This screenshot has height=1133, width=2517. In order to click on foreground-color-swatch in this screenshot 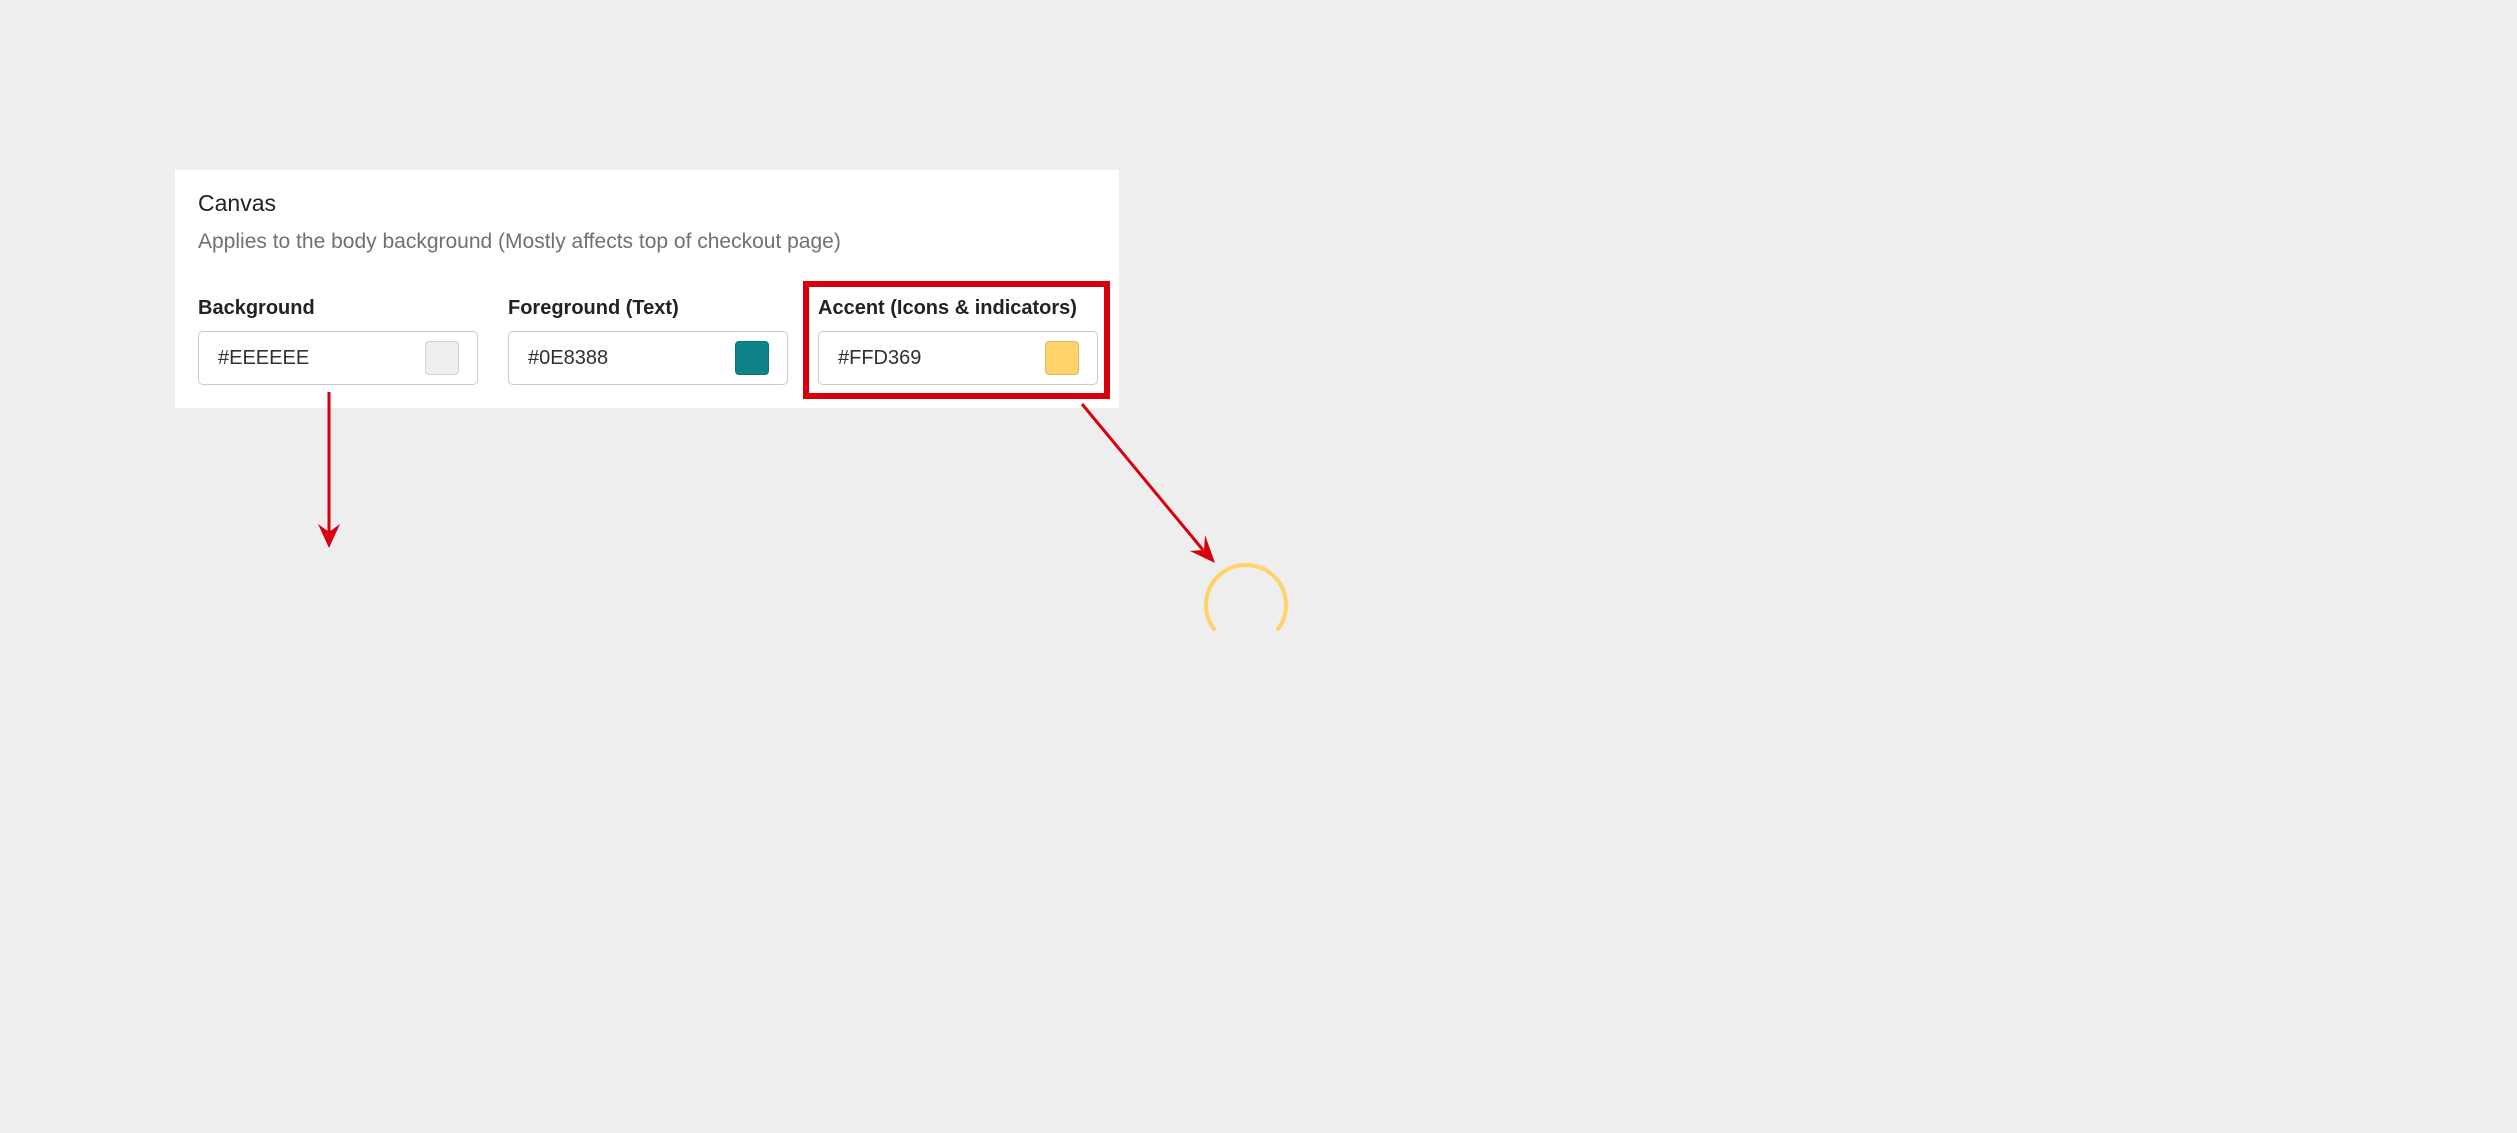, I will do `click(752, 358)`.